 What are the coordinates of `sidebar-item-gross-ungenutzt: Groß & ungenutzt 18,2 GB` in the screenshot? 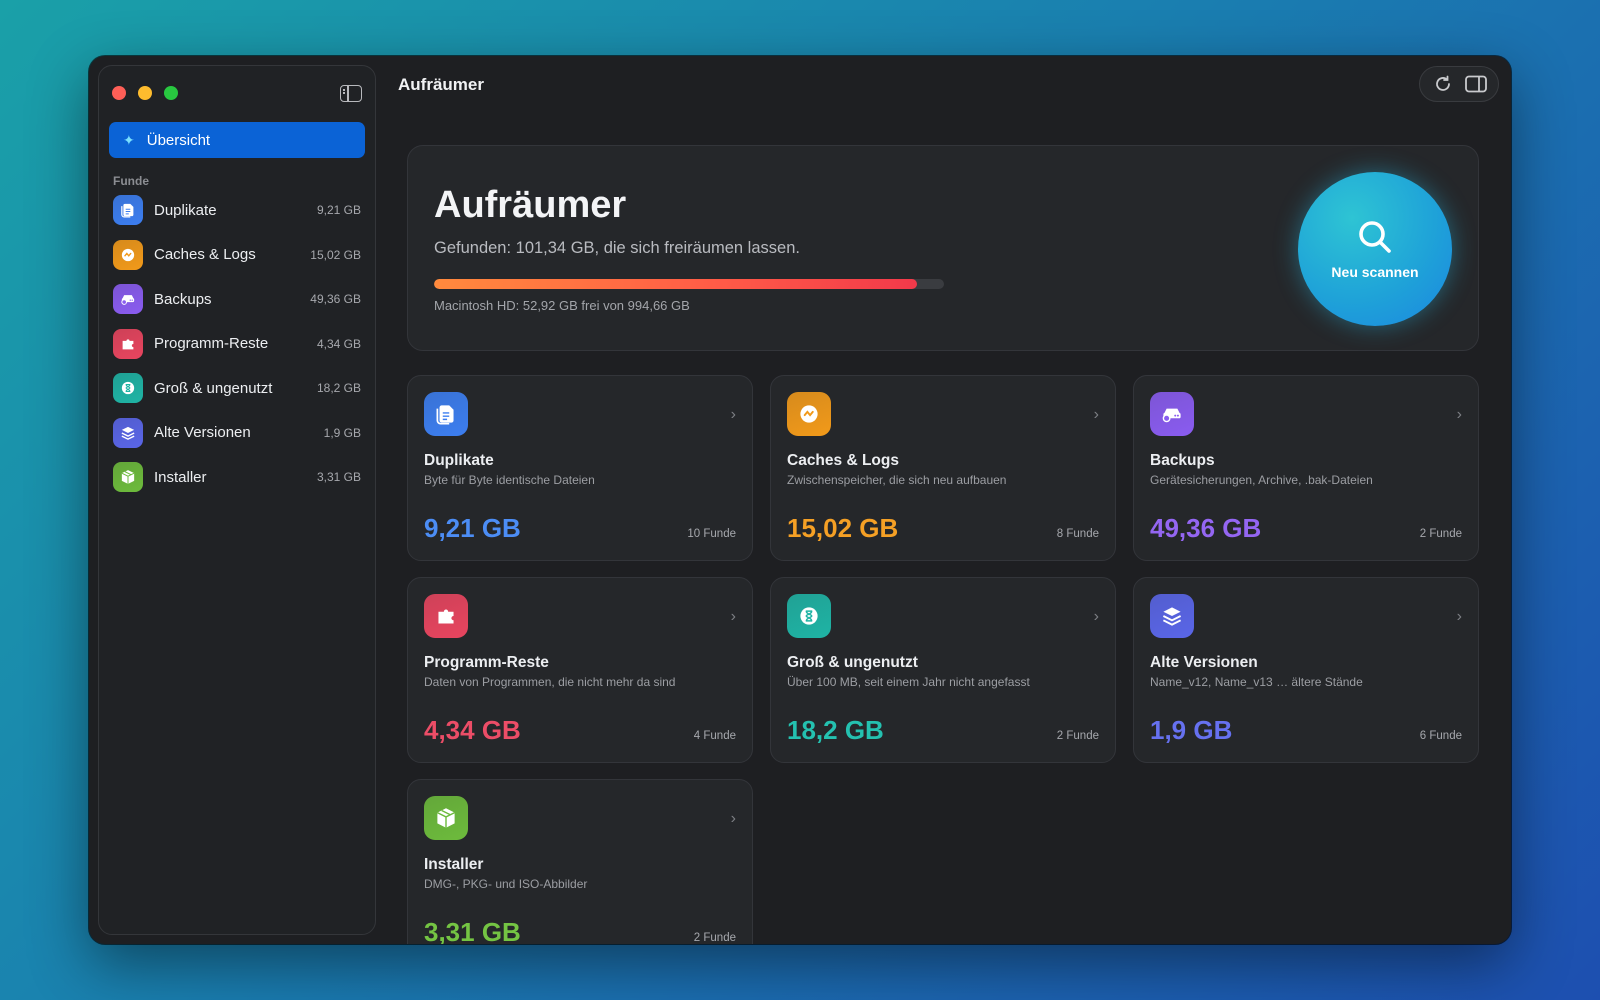 It's located at (237, 388).